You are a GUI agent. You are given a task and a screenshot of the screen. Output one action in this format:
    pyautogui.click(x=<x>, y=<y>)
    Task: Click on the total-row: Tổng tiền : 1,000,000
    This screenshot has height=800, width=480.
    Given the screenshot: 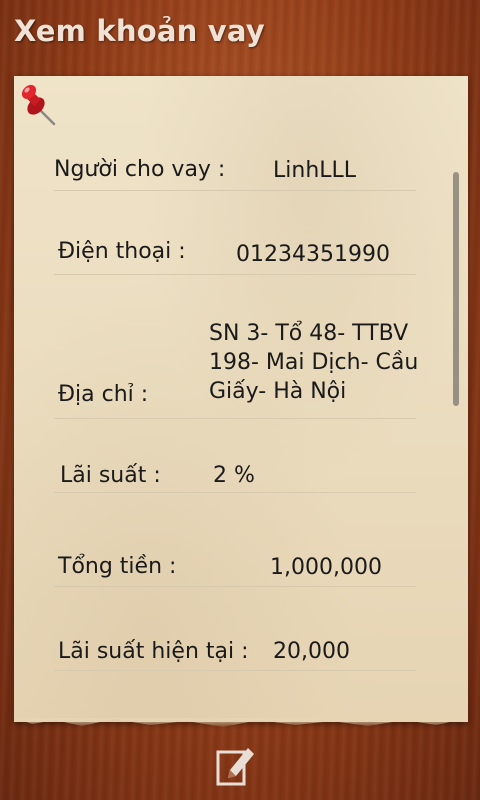 What is the action you would take?
    pyautogui.click(x=235, y=567)
    